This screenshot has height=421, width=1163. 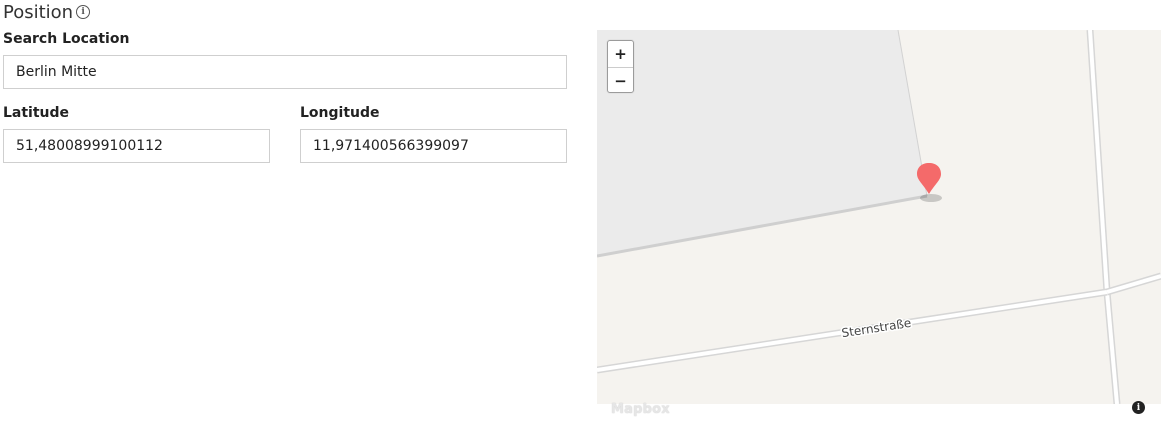 I want to click on mapbox-logo: Mapbox, so click(x=640, y=409).